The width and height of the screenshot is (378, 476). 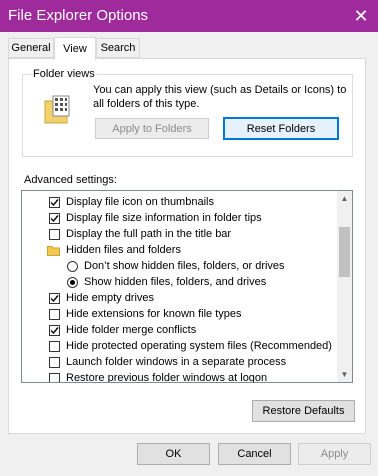 I want to click on folder-views-label: Folder views, so click(x=64, y=74).